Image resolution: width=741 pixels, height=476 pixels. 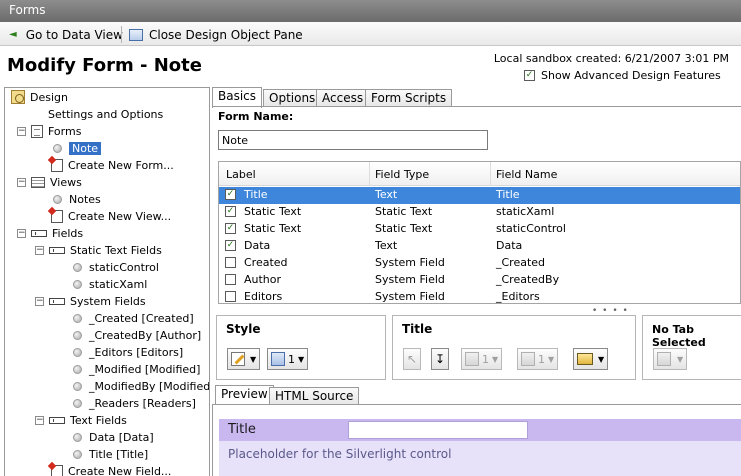 What do you see at coordinates (479, 195) in the screenshot?
I see `table-row: ✓ Title Text Title` at bounding box center [479, 195].